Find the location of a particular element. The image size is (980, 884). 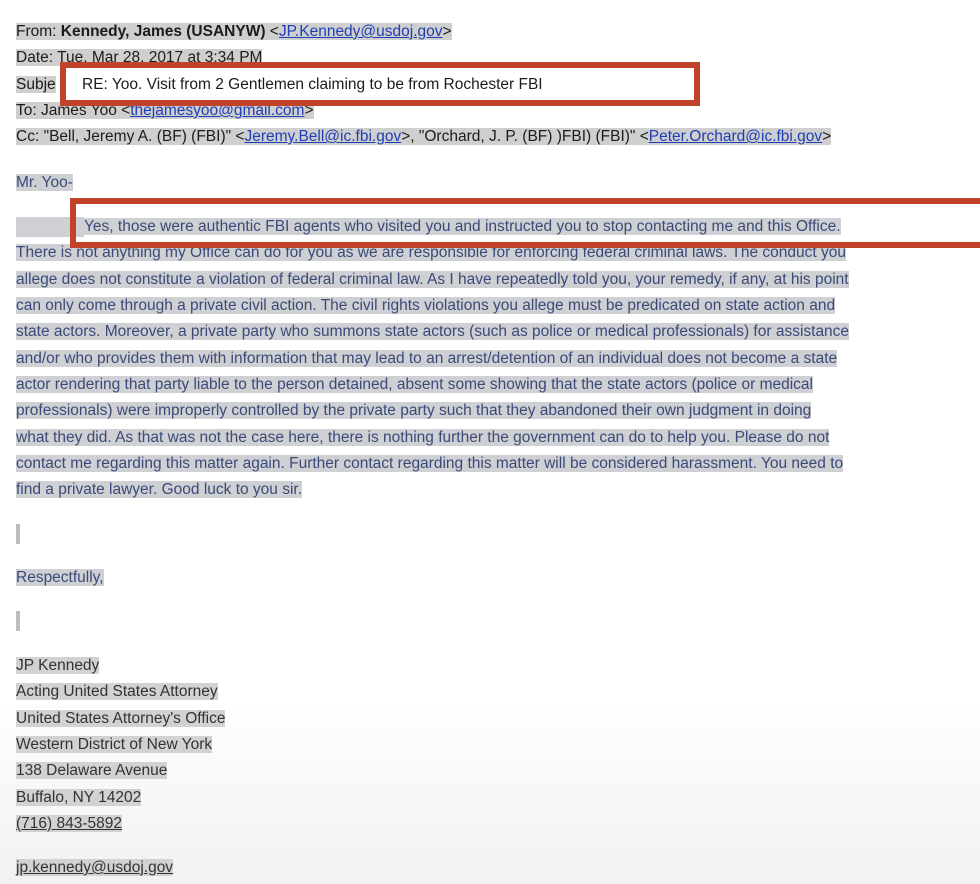

cc-email-1-link: Jeremy.Bell@ic.fbi.gov is located at coordinates (322, 136).